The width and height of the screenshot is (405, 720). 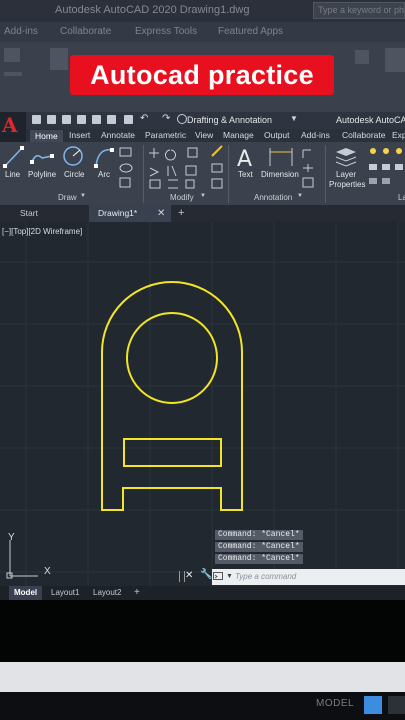 I want to click on tab-model: Model, so click(x=26, y=593).